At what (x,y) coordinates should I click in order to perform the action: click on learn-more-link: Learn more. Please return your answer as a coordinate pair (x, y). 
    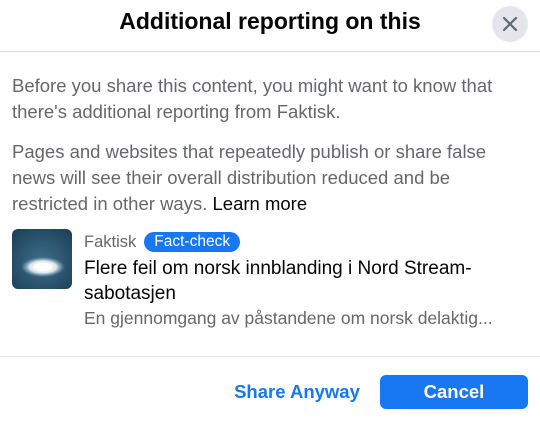
    Looking at the image, I should click on (260, 203).